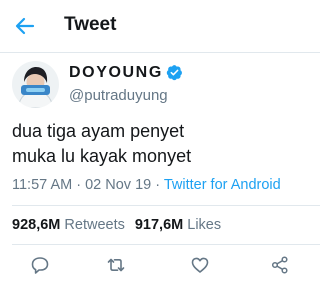 The height and width of the screenshot is (289, 320). What do you see at coordinates (94, 225) in the screenshot?
I see `retweets-label: Retweets` at bounding box center [94, 225].